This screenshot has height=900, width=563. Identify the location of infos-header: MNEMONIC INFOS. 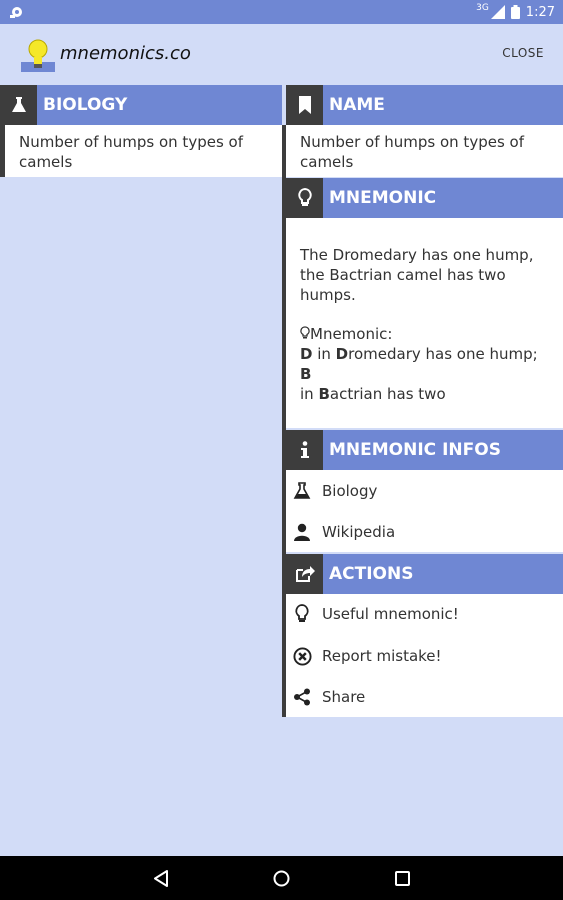
(424, 450).